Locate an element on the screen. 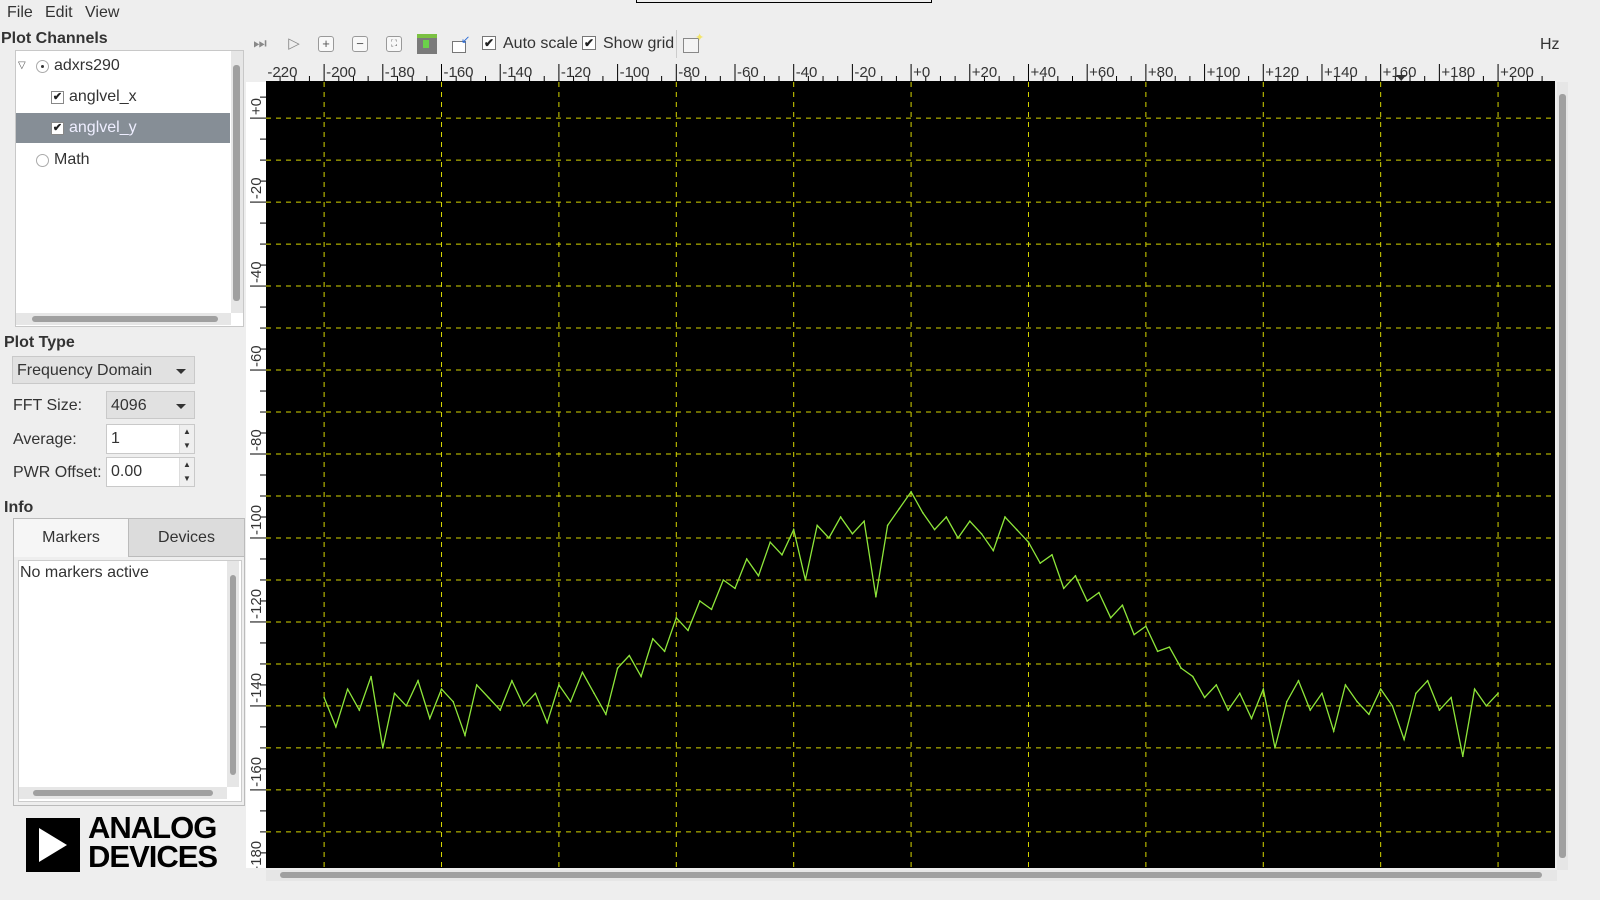  plot-type-dropdown: Frequency Domain is located at coordinates (103, 370).